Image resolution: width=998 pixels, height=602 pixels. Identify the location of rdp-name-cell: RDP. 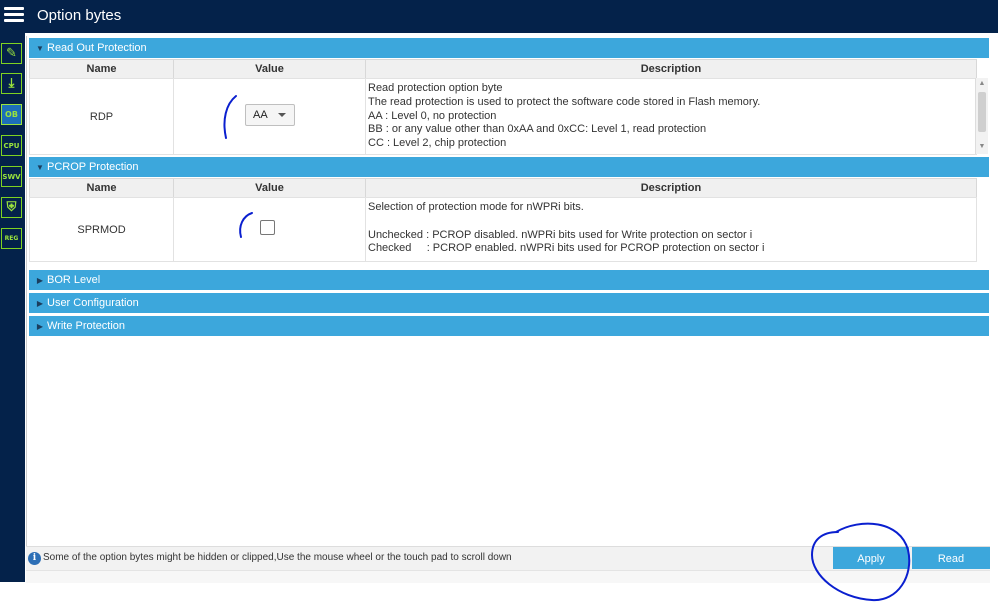
(101, 116).